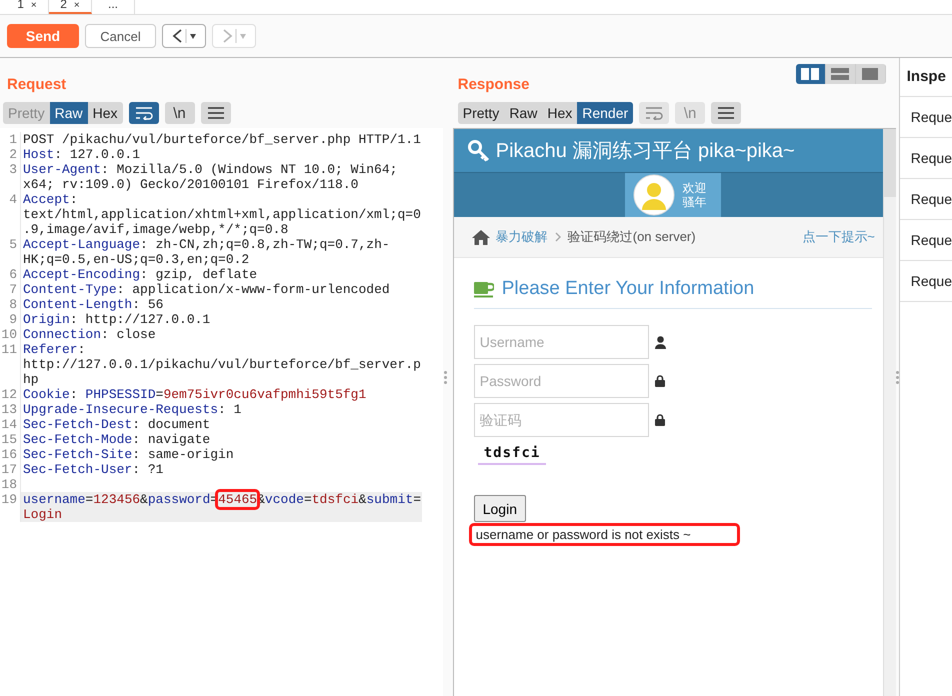 The height and width of the screenshot is (696, 952). What do you see at coordinates (10, 319) in the screenshot?
I see `line-number: 9` at bounding box center [10, 319].